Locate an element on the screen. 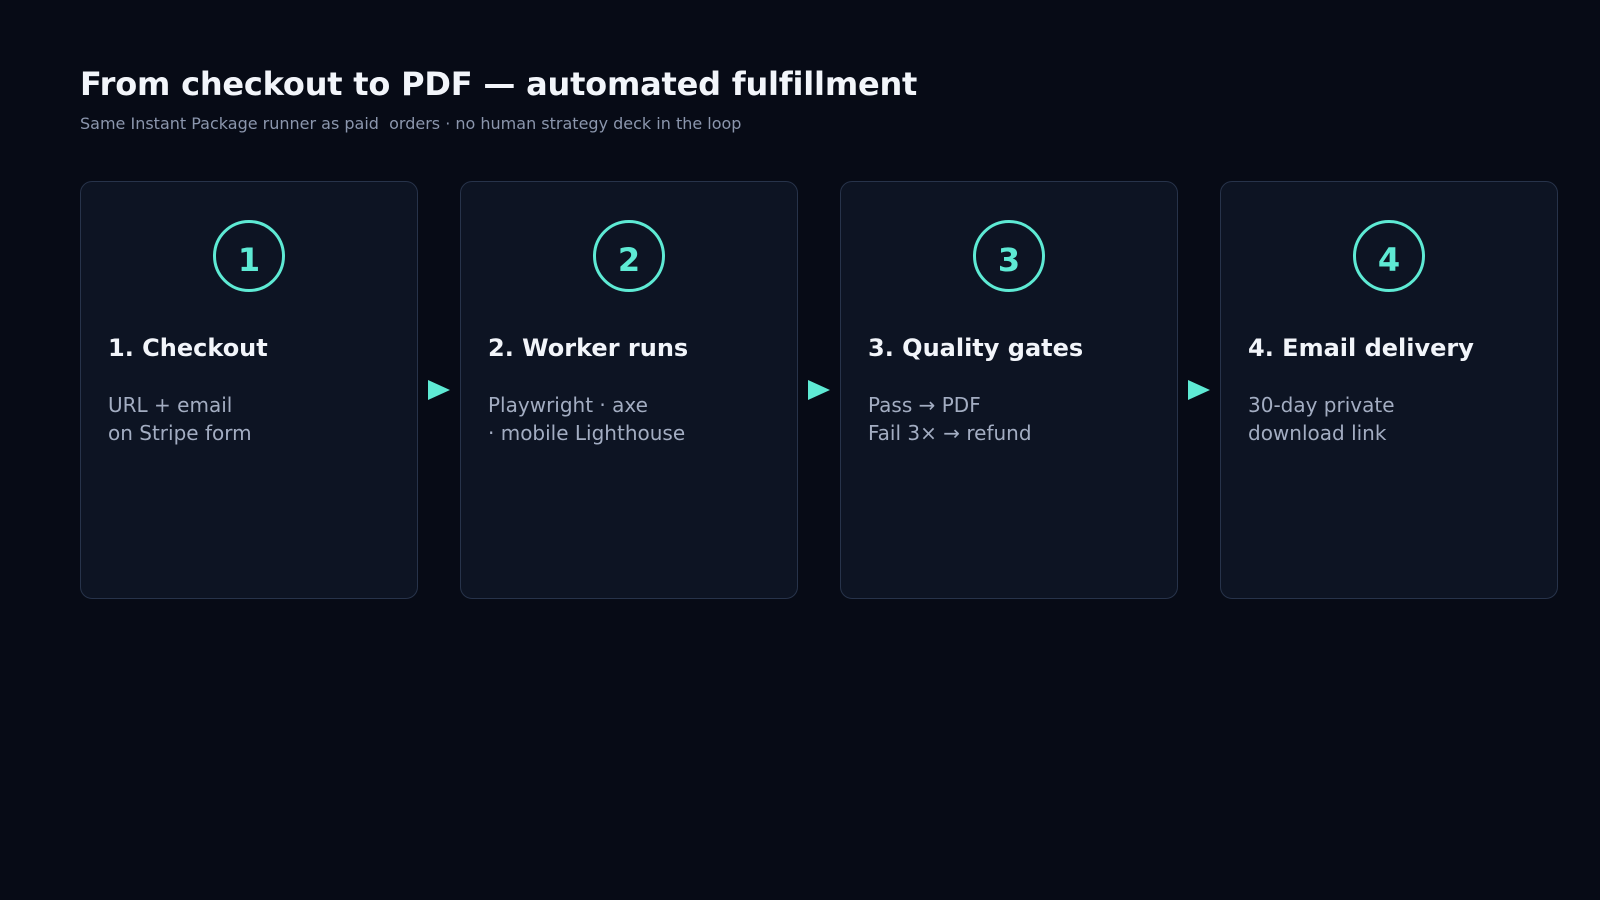 The width and height of the screenshot is (1600, 900). step-number: 3 is located at coordinates (1009, 260).